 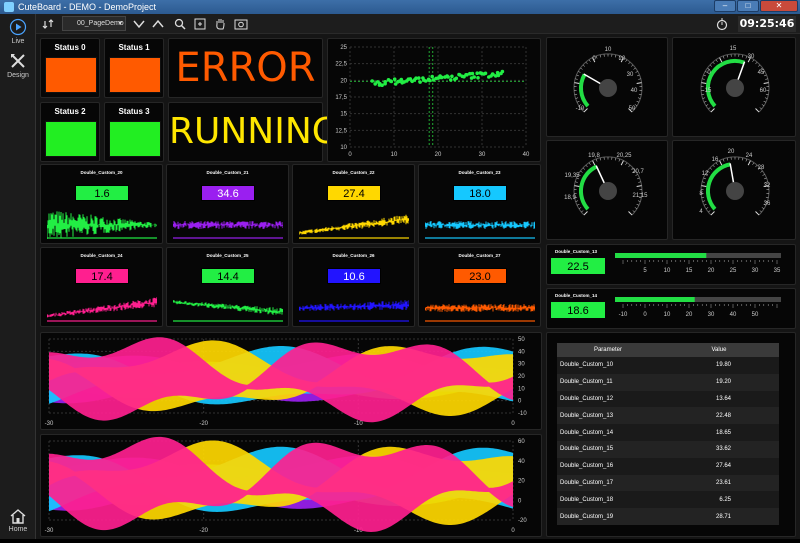 What do you see at coordinates (134, 68) in the screenshot?
I see `status-tile-1: Status 1` at bounding box center [134, 68].